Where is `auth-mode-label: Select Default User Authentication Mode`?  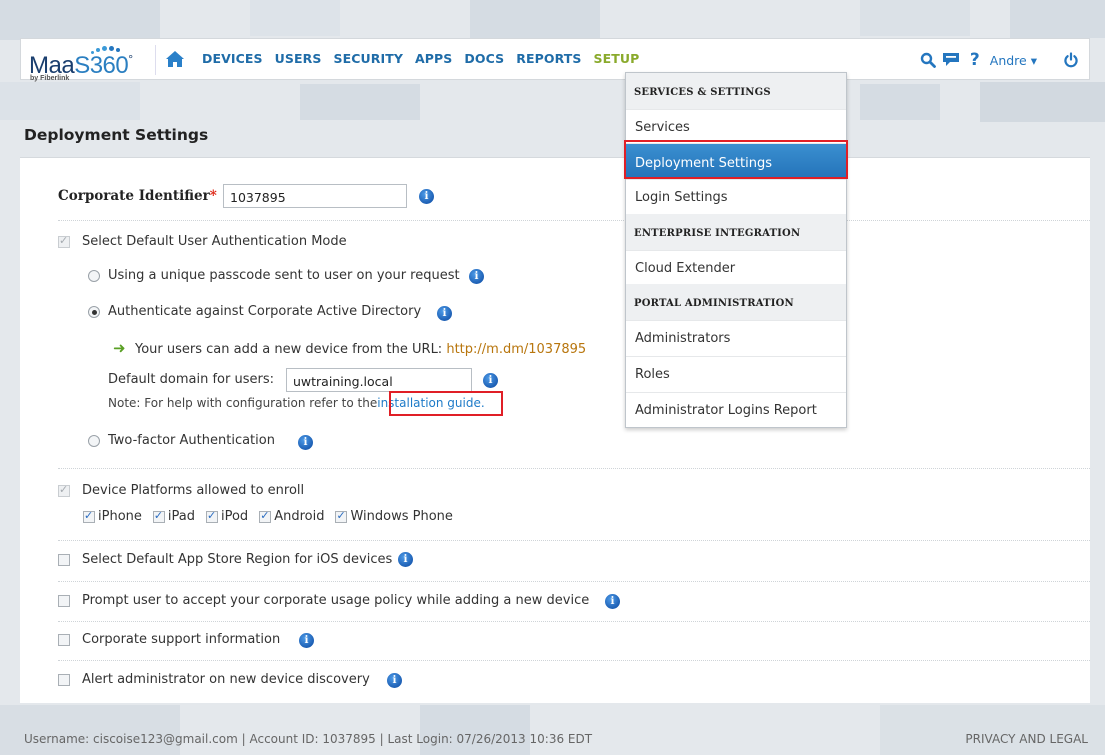
auth-mode-label: Select Default User Authentication Mode is located at coordinates (214, 241).